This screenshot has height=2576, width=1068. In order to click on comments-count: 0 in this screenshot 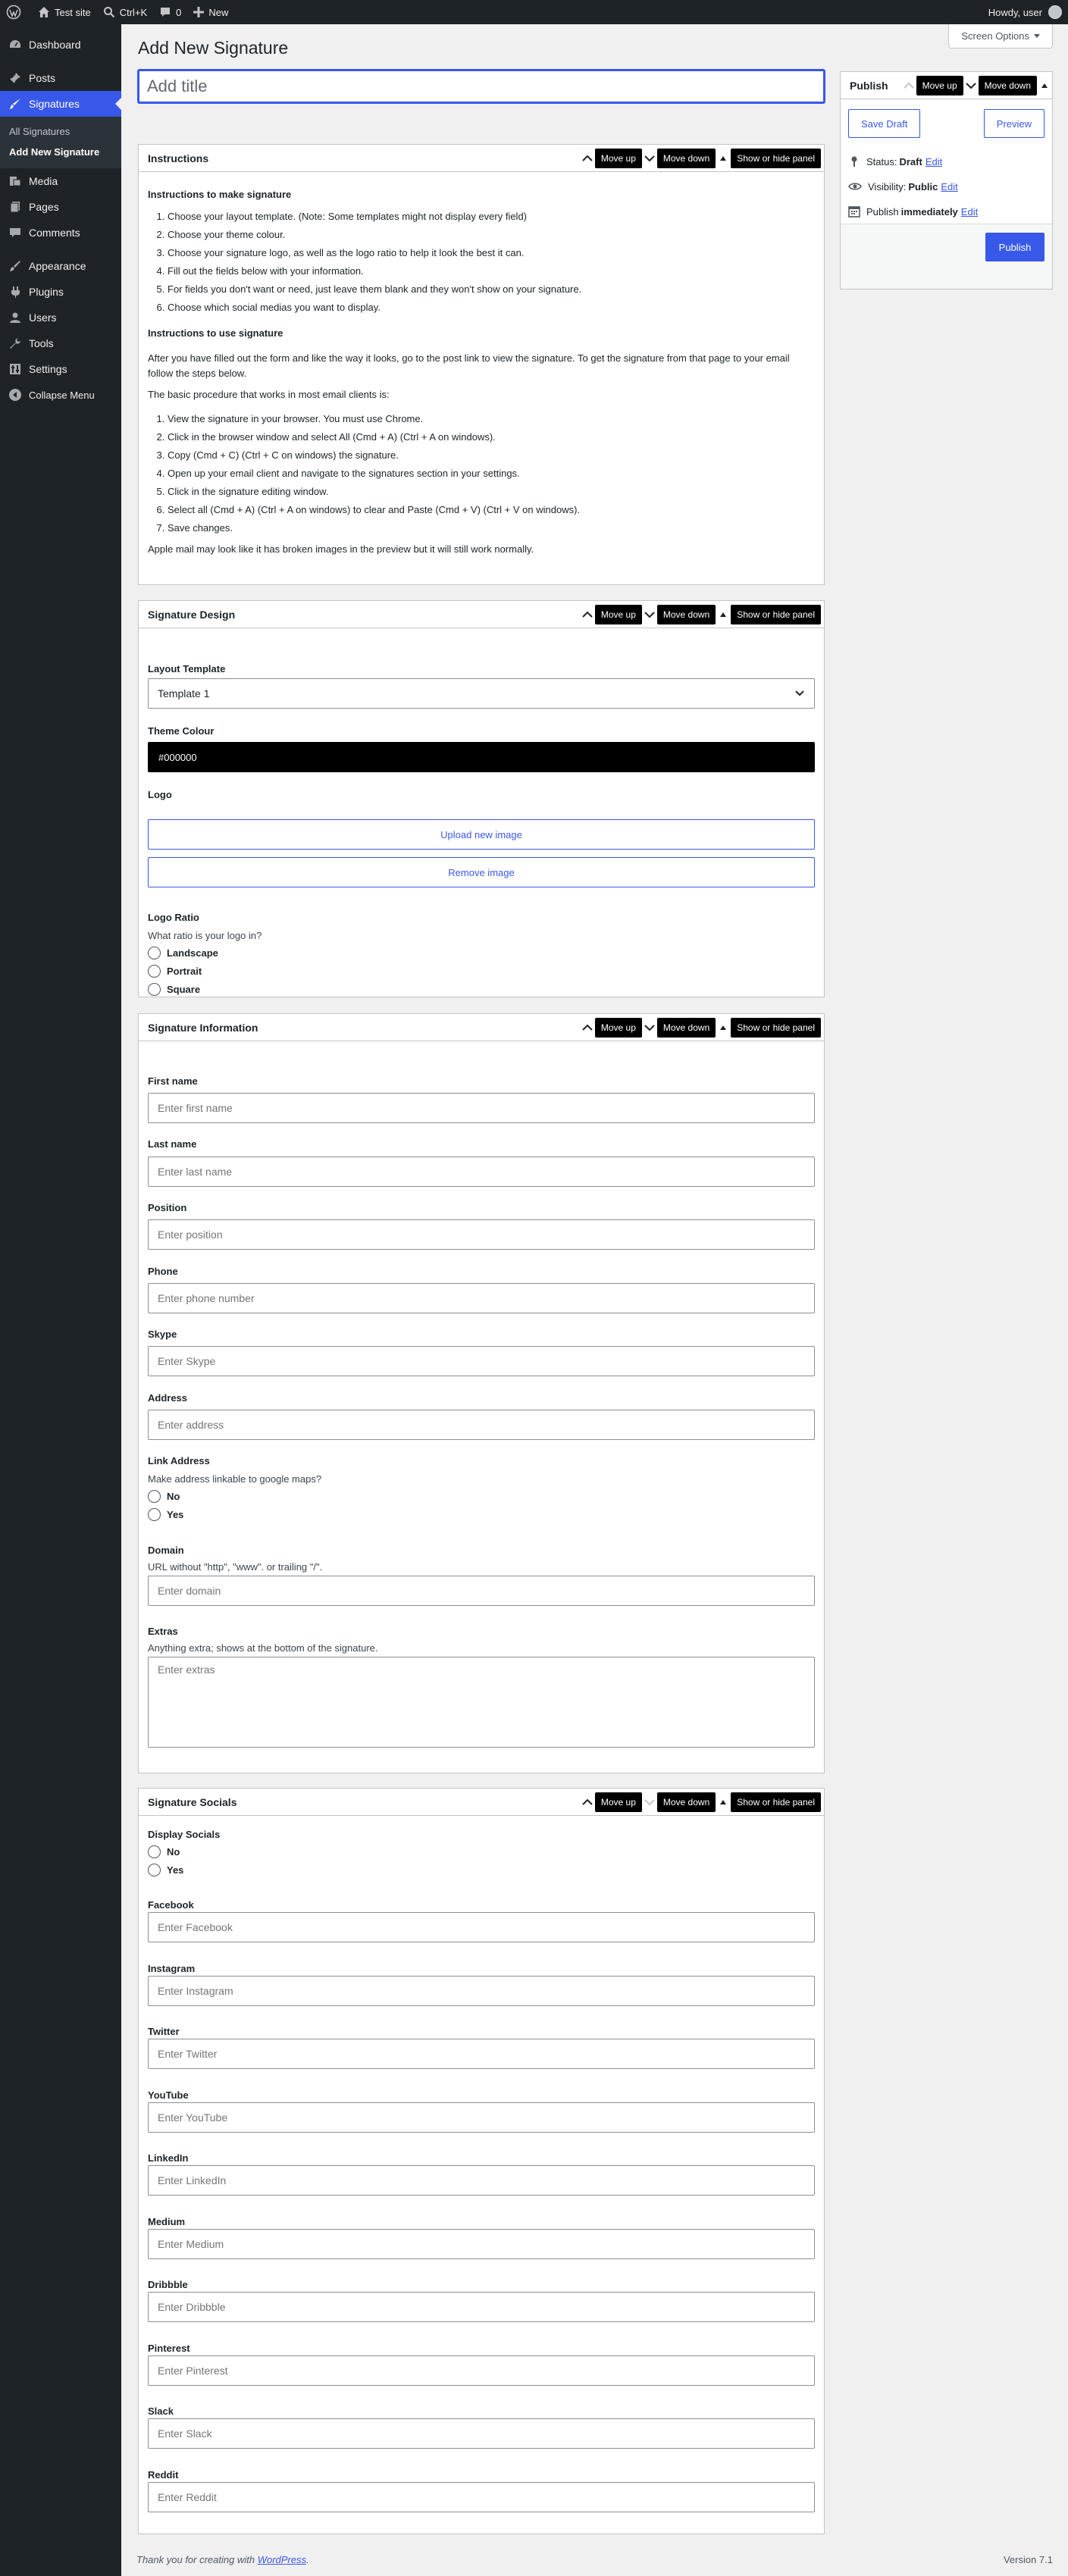, I will do `click(179, 12)`.